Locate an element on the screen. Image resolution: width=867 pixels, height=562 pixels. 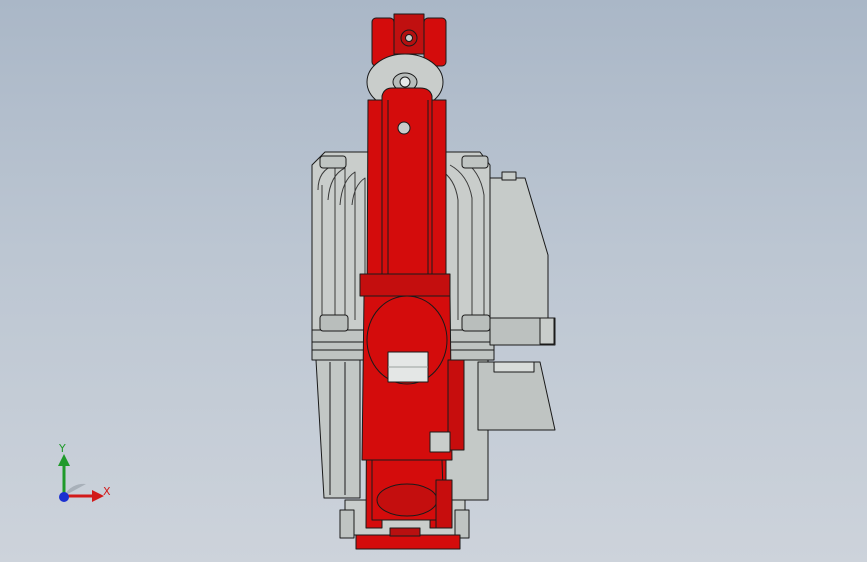
x-axis-label: X is located at coordinates (107, 491).